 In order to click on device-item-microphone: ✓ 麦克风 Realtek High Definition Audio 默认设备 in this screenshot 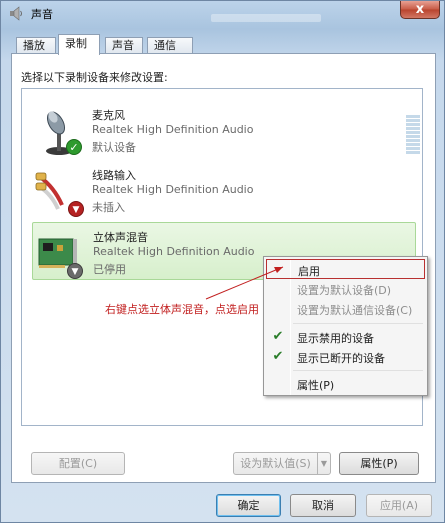, I will do `click(226, 130)`.